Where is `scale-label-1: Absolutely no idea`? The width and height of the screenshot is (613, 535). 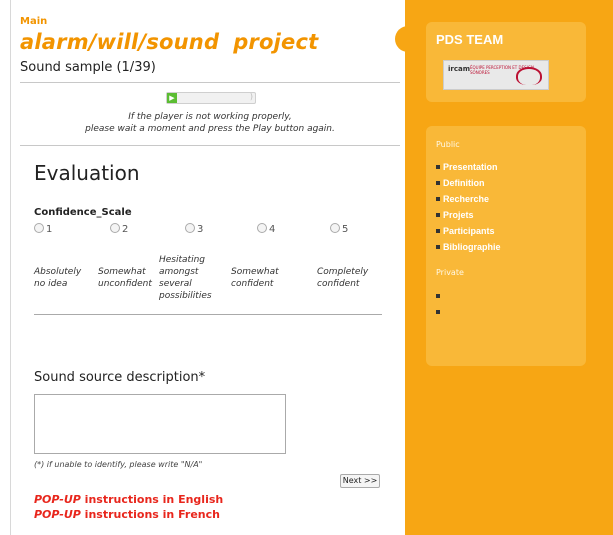 scale-label-1: Absolutely no idea is located at coordinates (58, 278).